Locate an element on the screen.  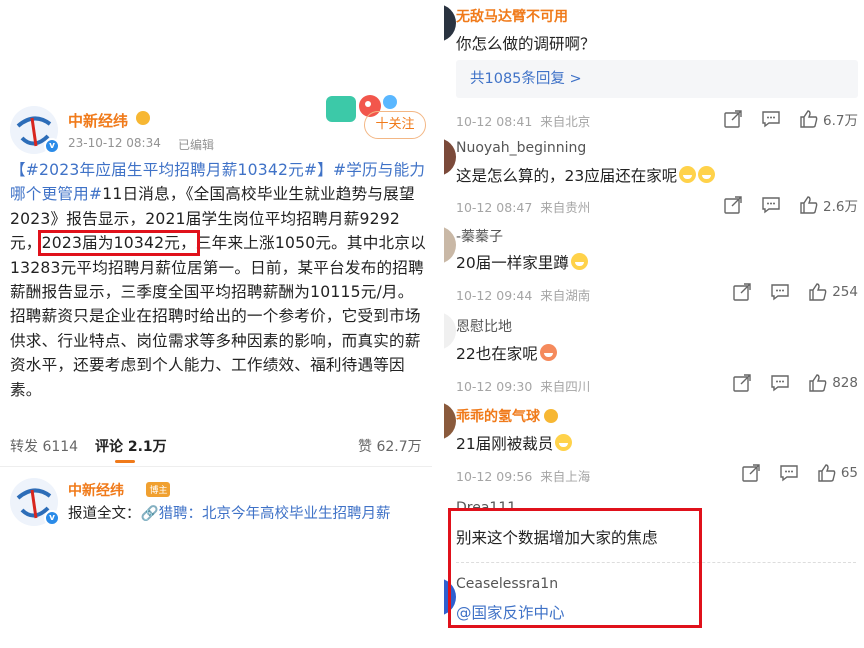
view-replies-button: 共1085条回复 > is located at coordinates (657, 79).